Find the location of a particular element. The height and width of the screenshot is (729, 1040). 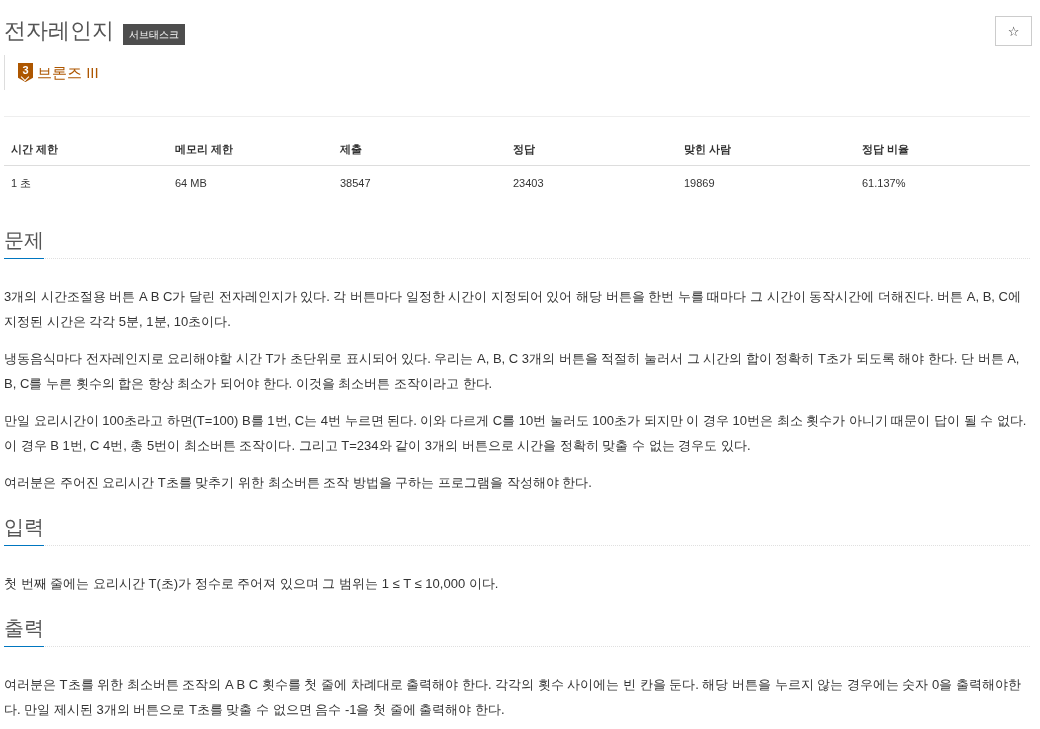

section-paragraph: 첫 번째 줄에는 요리시간 T(초)가 정수로 주어져 있으며 그 범위는 1 ≤ T ≤ 10,000 이다. is located at coordinates (252, 584).